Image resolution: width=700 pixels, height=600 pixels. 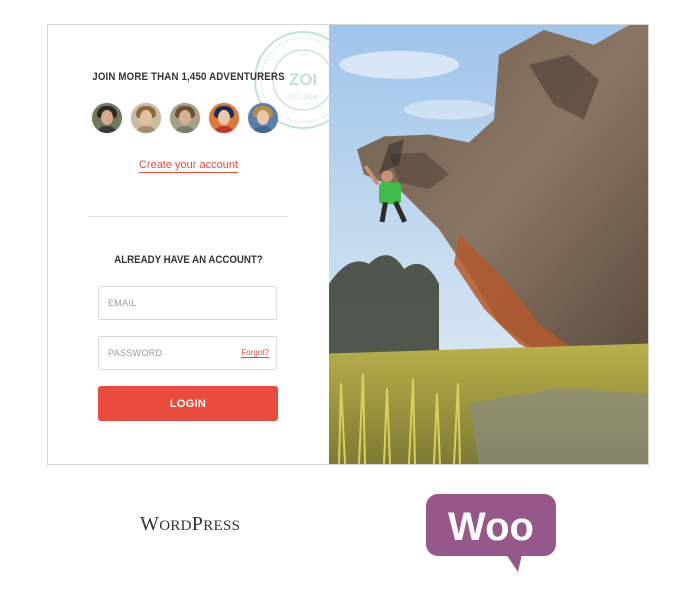 I want to click on email-field, so click(x=187, y=303).